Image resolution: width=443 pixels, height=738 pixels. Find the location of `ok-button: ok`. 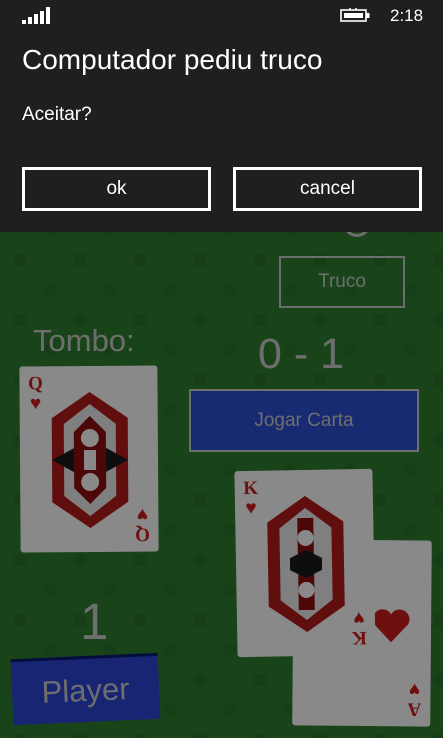

ok-button: ok is located at coordinates (116, 189).